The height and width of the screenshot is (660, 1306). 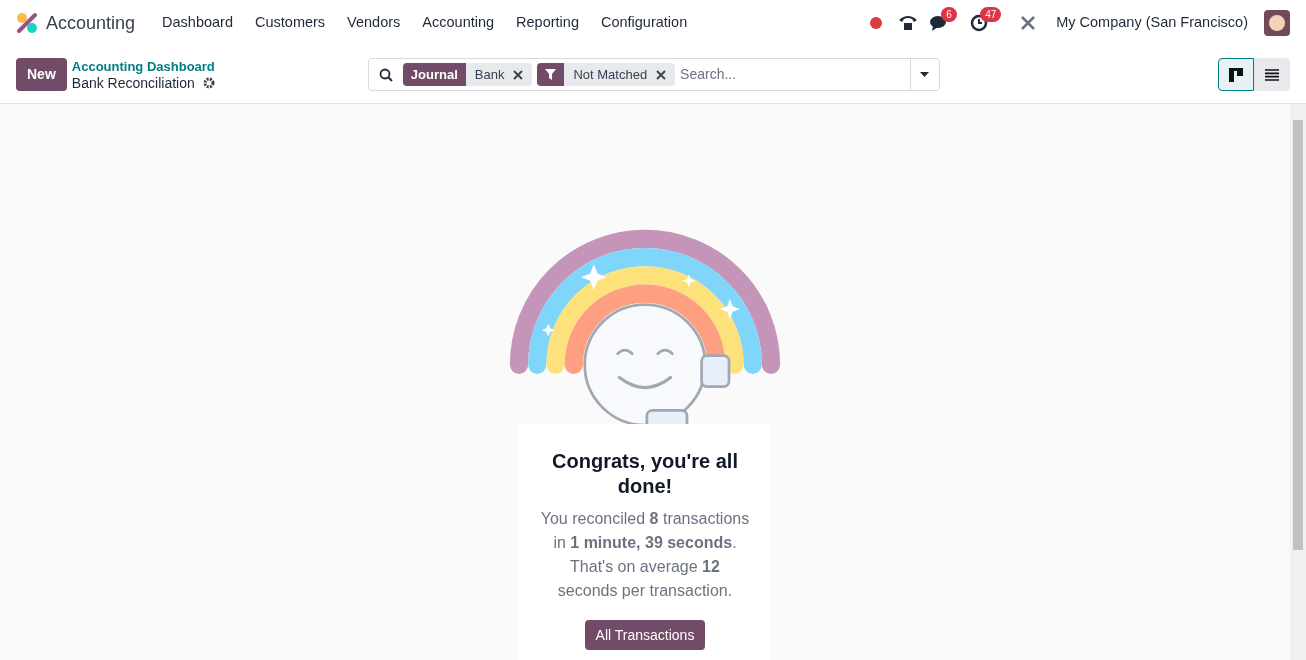 What do you see at coordinates (645, 555) in the screenshot?
I see `success-message: You reconciled 8 transactions in 1 minute, 39 seconds. That's on average 12 seconds per transaction.` at bounding box center [645, 555].